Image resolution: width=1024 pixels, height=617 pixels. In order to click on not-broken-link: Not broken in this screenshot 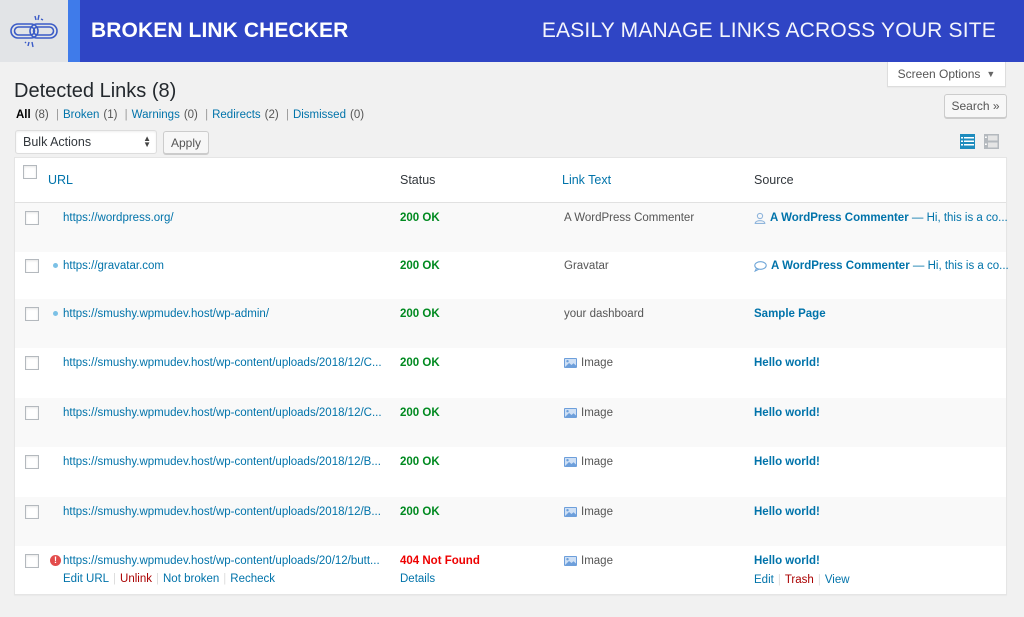, I will do `click(191, 579)`.